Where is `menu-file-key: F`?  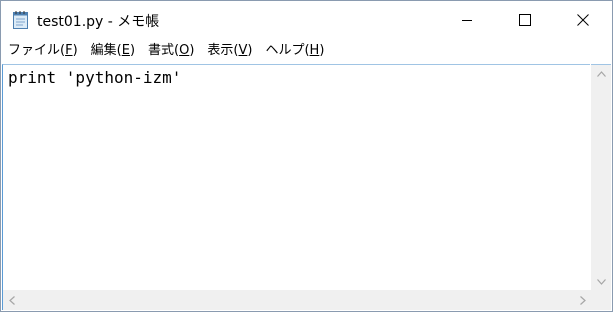 menu-file-key: F is located at coordinates (69, 50).